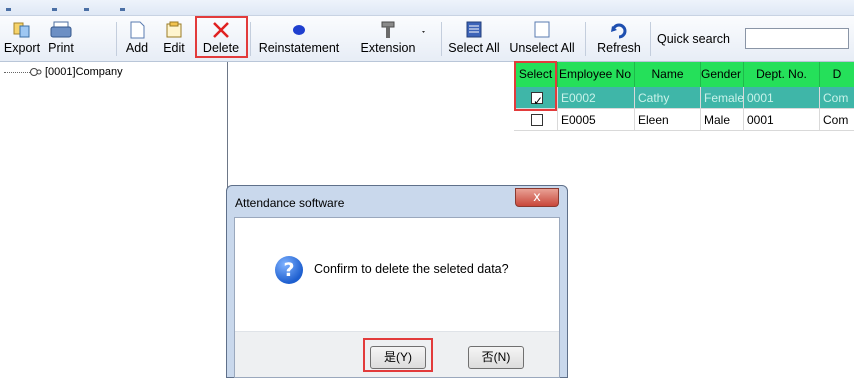 The height and width of the screenshot is (378, 854). I want to click on select-all-icon, so click(474, 30).